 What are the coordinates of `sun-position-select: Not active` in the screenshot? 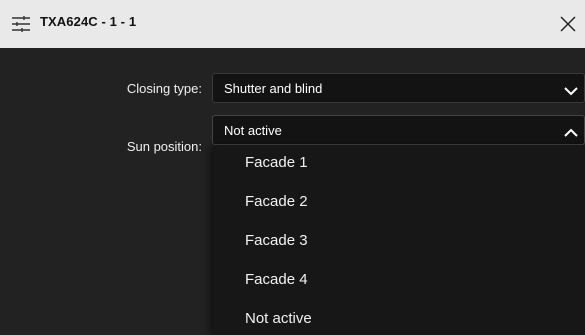 It's located at (398, 130).